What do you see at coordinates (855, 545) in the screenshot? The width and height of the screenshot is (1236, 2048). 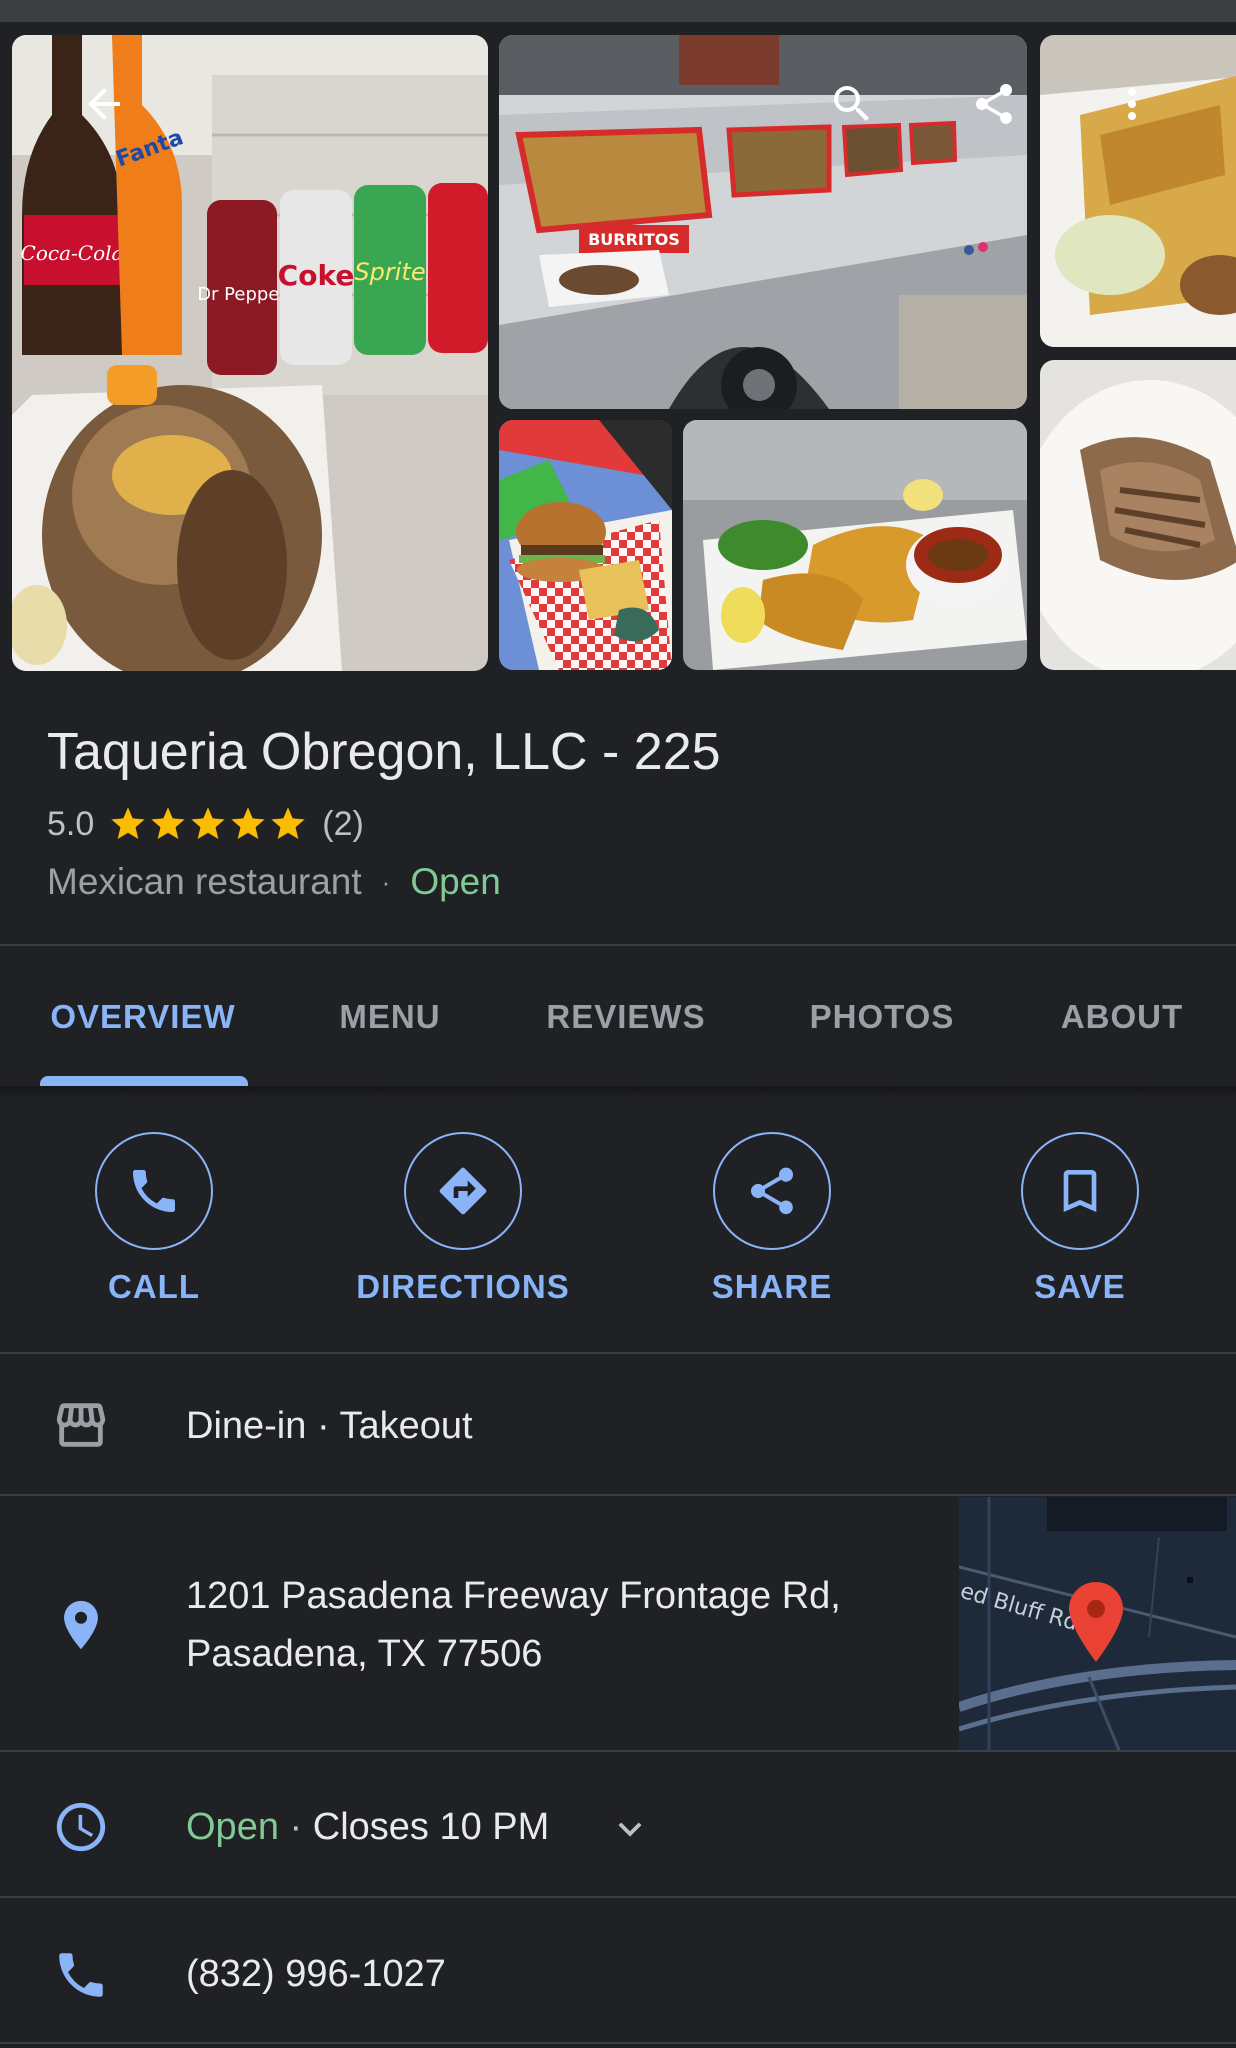 I see `photo-quesabirria-plate` at bounding box center [855, 545].